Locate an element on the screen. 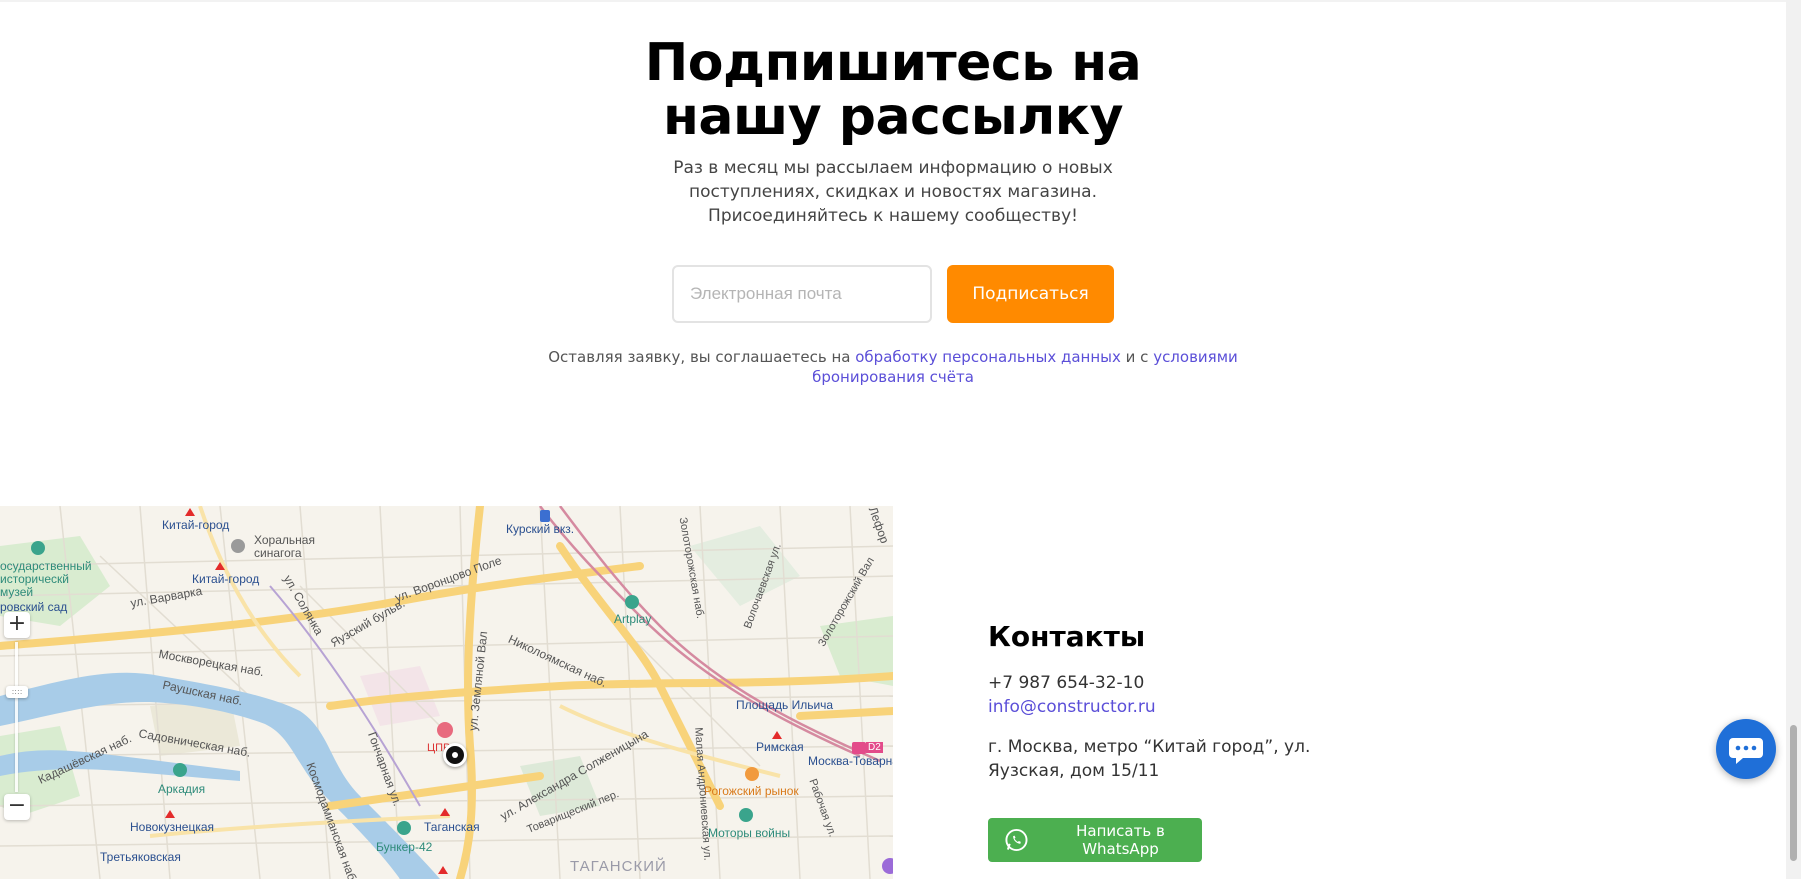 The height and width of the screenshot is (879, 1801). whatsapp-button: Написать в WhatsApp is located at coordinates (1095, 840).